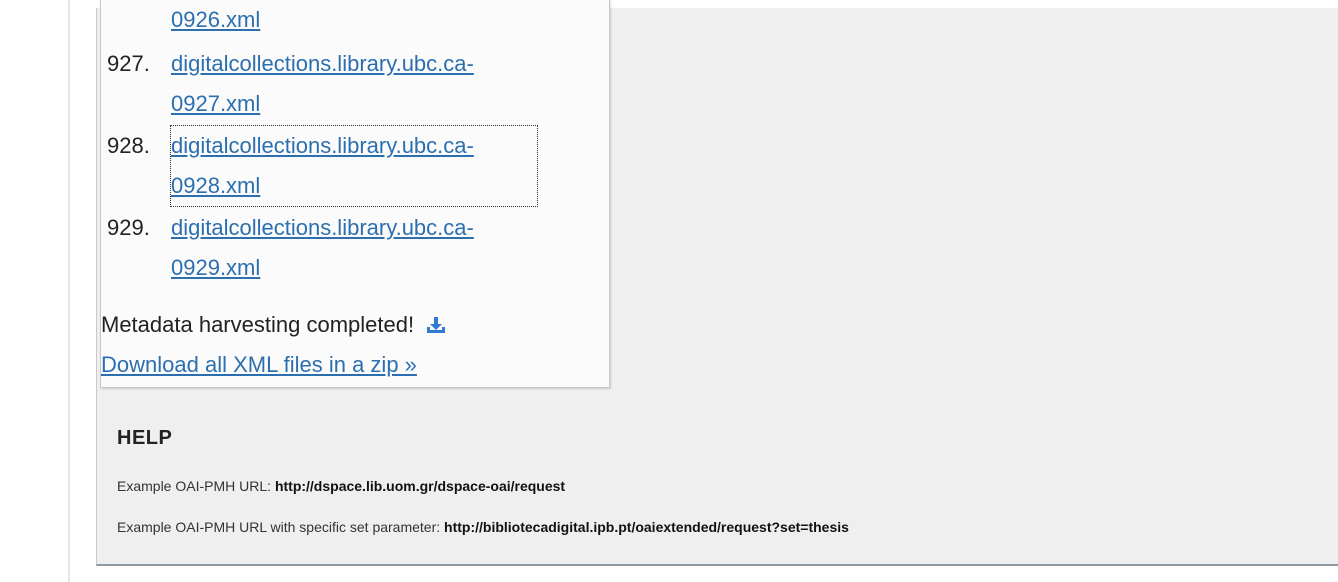 The width and height of the screenshot is (1338, 582). I want to click on list-item-number: 927., so click(128, 63).